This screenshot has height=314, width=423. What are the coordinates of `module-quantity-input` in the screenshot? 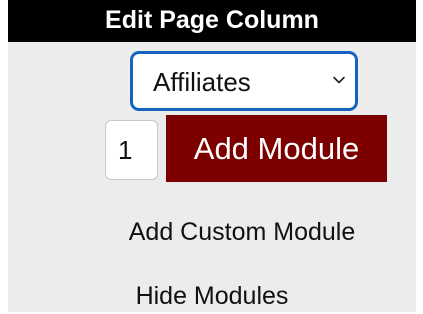 It's located at (131, 150).